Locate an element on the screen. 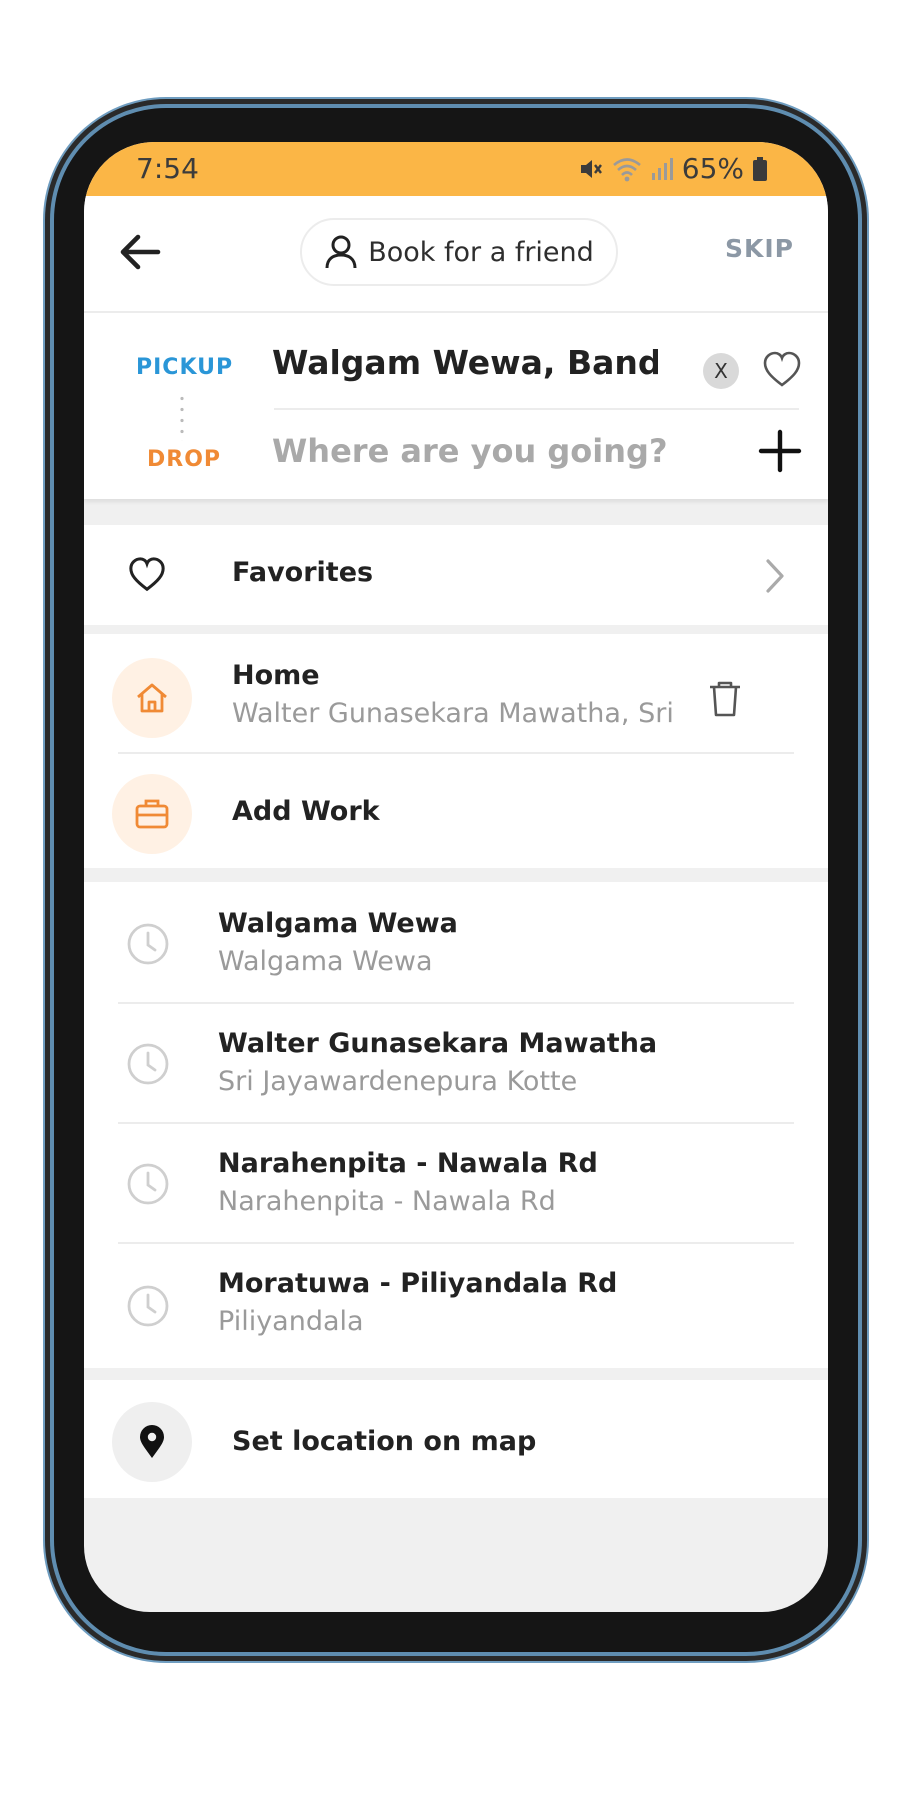  drop-label: DROP is located at coordinates (184, 459).